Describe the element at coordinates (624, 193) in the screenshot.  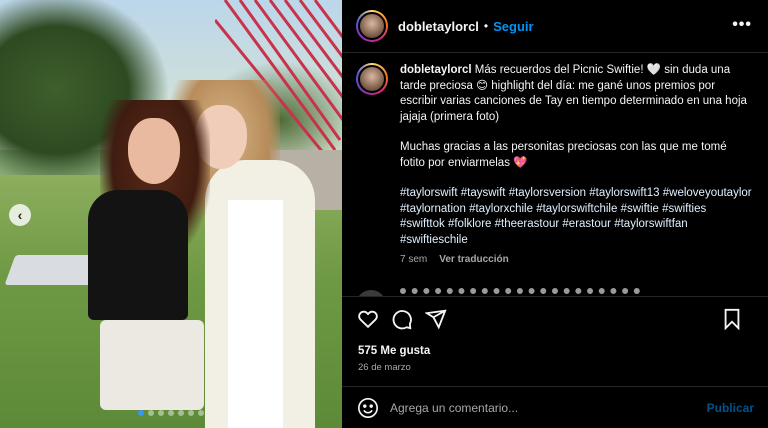
I see `hashtag-link: #taylorswift13` at that location.